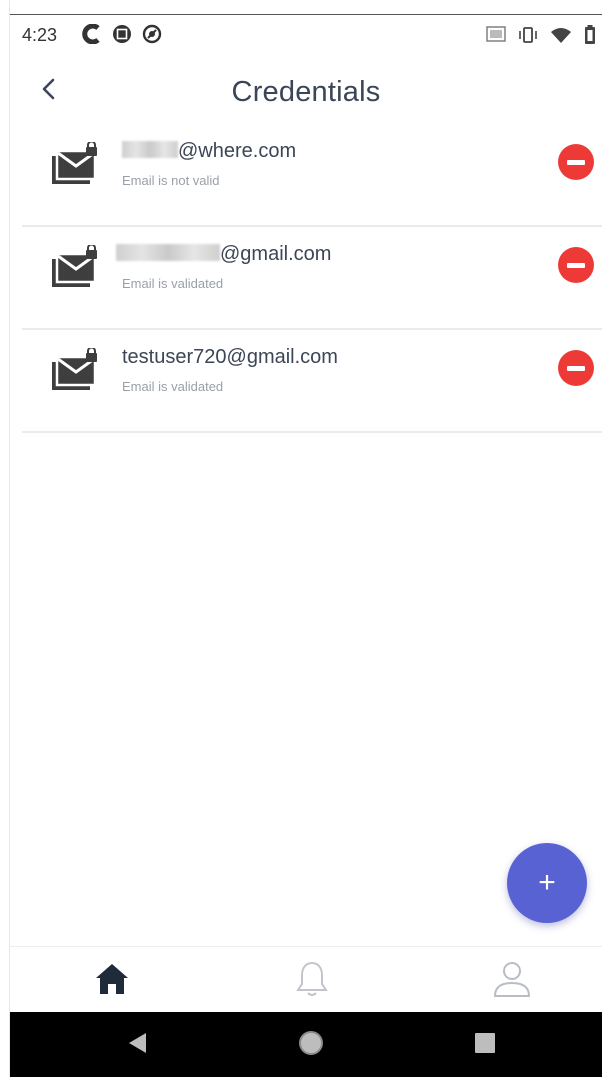 This screenshot has width=602, height=1077. What do you see at coordinates (122, 36) in the screenshot?
I see `notification-square-icon` at bounding box center [122, 36].